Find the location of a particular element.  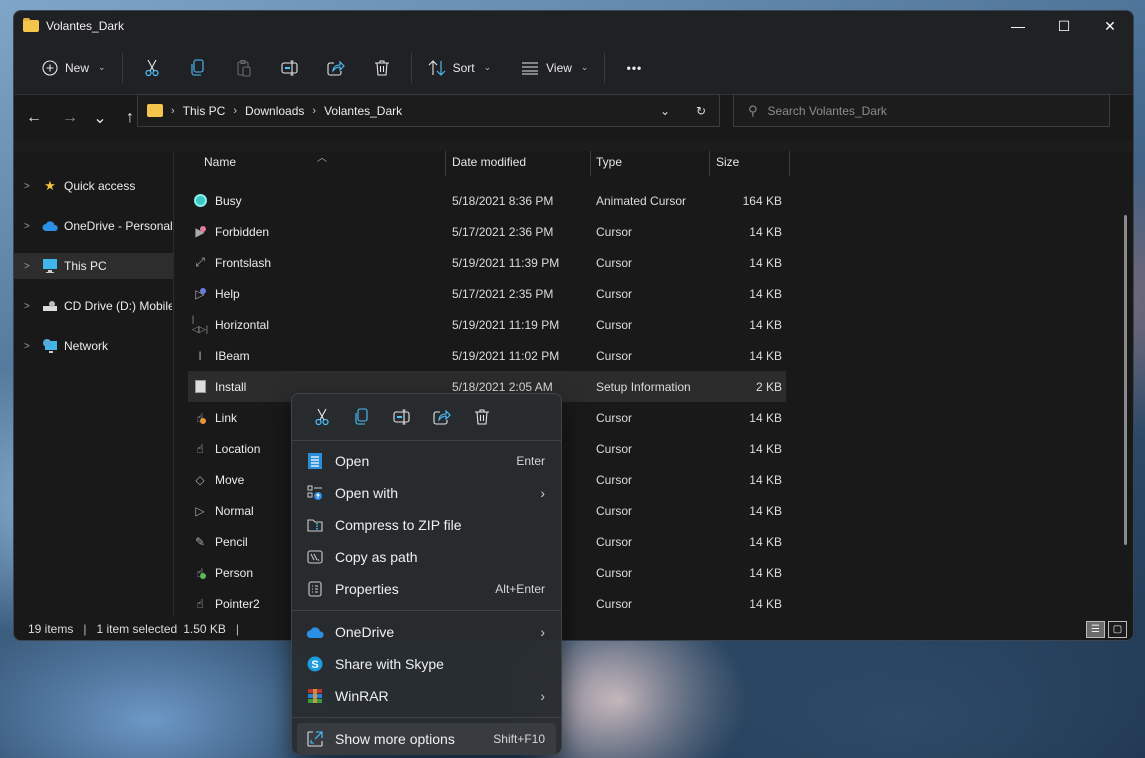

file-name: Busy is located at coordinates (228, 200).